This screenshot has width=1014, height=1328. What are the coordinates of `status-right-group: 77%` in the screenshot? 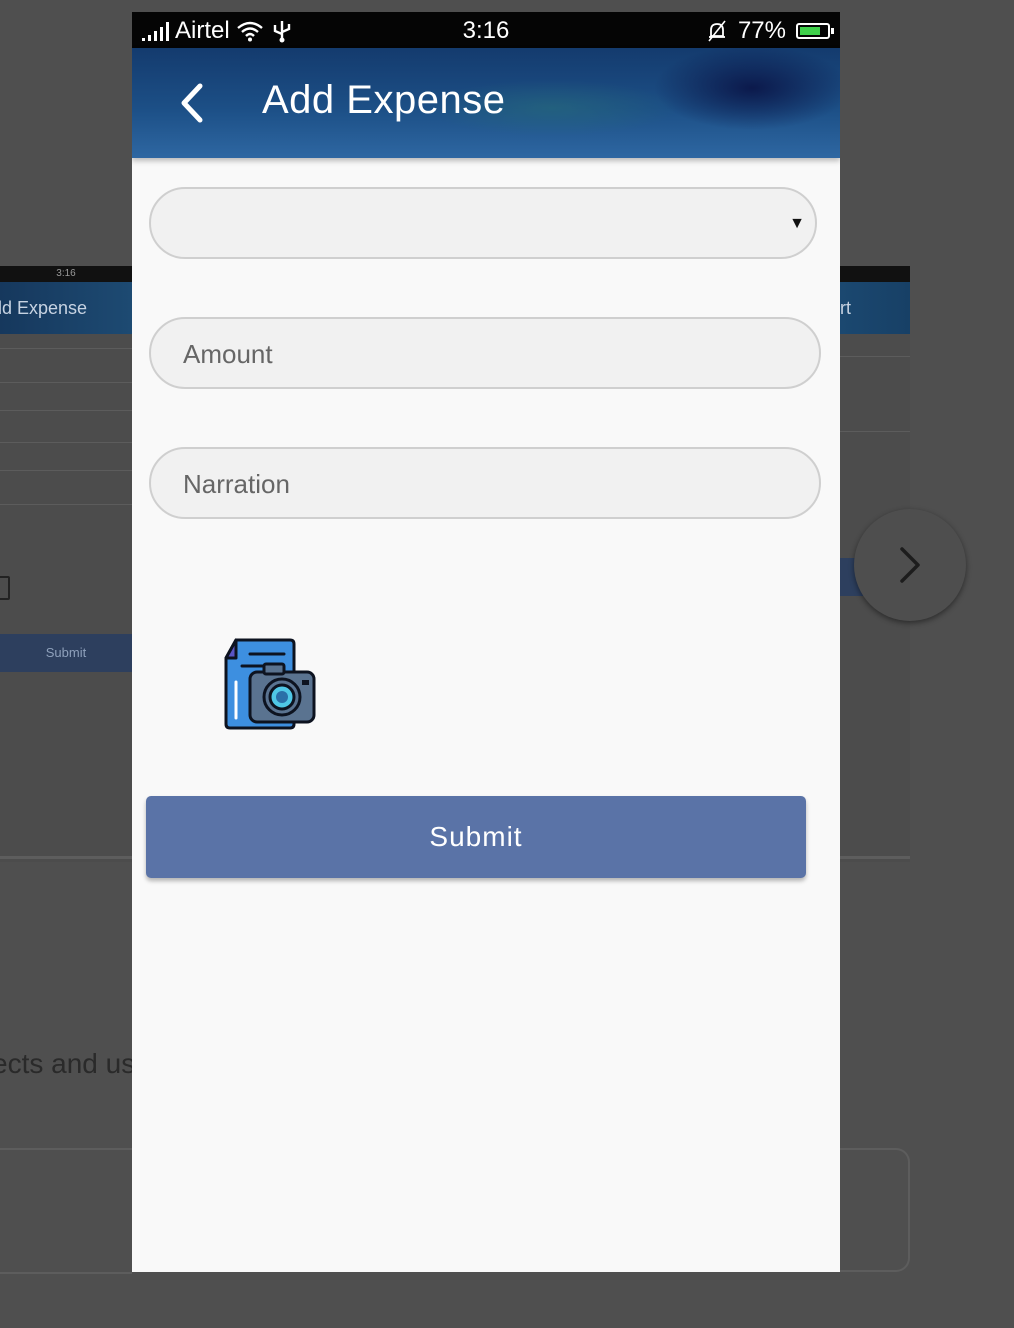 It's located at (770, 31).